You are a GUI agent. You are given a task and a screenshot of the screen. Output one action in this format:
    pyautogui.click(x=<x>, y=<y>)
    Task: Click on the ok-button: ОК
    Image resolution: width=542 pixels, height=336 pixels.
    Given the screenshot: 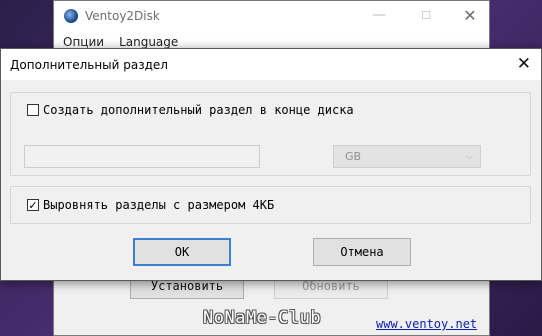 What is the action you would take?
    pyautogui.click(x=182, y=252)
    